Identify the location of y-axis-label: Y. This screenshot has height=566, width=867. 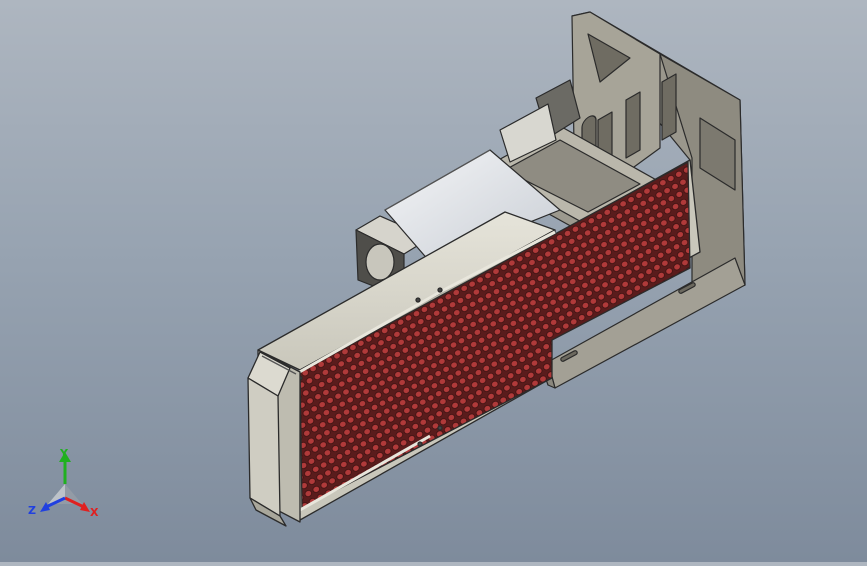
(64, 454).